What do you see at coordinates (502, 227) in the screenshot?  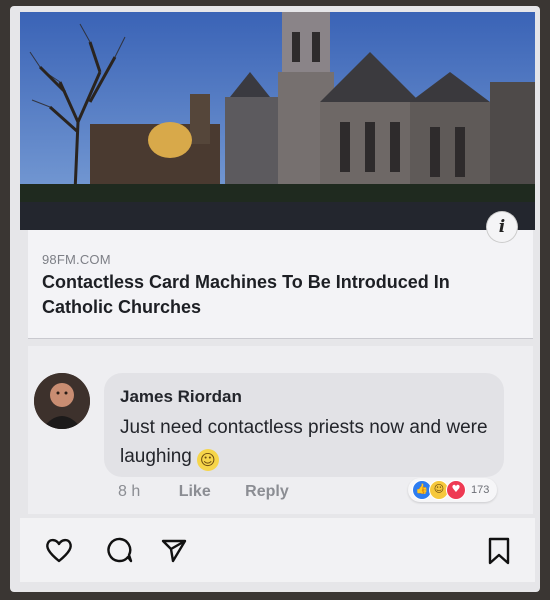 I see `info-icon: i` at bounding box center [502, 227].